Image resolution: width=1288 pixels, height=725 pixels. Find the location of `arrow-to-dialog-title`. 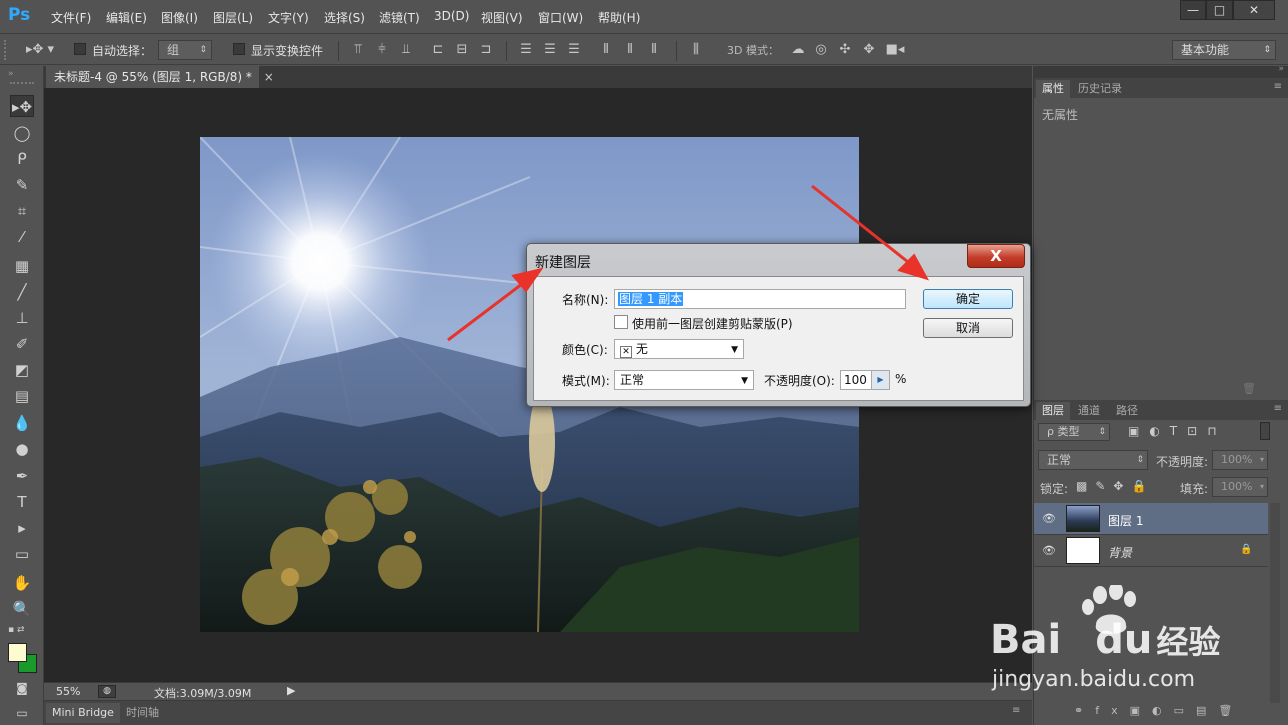

arrow-to-dialog-title is located at coordinates (485, 312).